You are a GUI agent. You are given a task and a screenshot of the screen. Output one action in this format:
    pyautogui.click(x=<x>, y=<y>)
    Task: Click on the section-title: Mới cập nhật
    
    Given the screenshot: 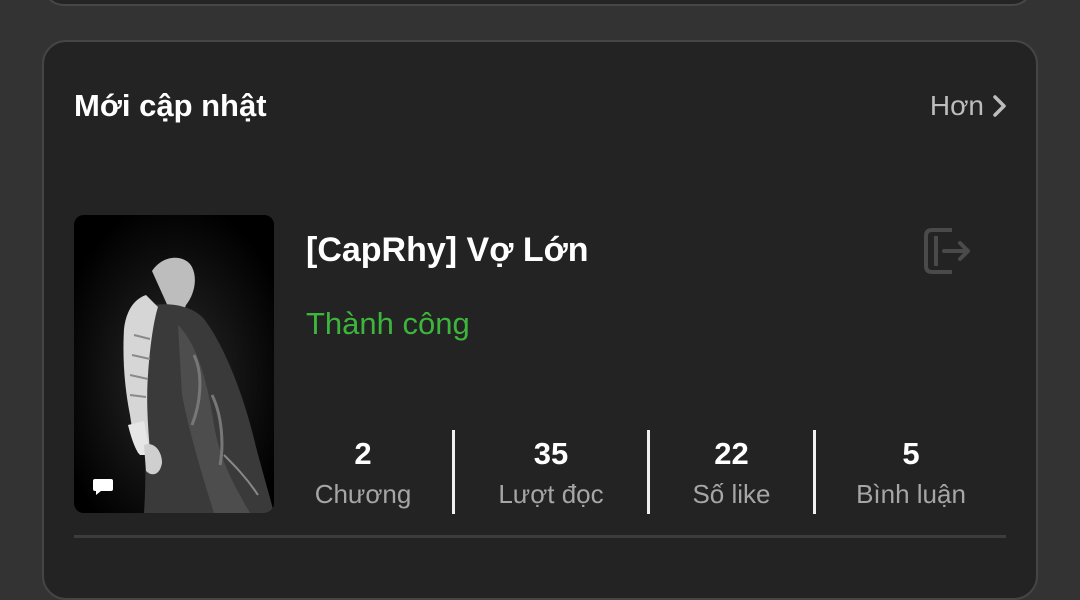 What is the action you would take?
    pyautogui.click(x=170, y=105)
    